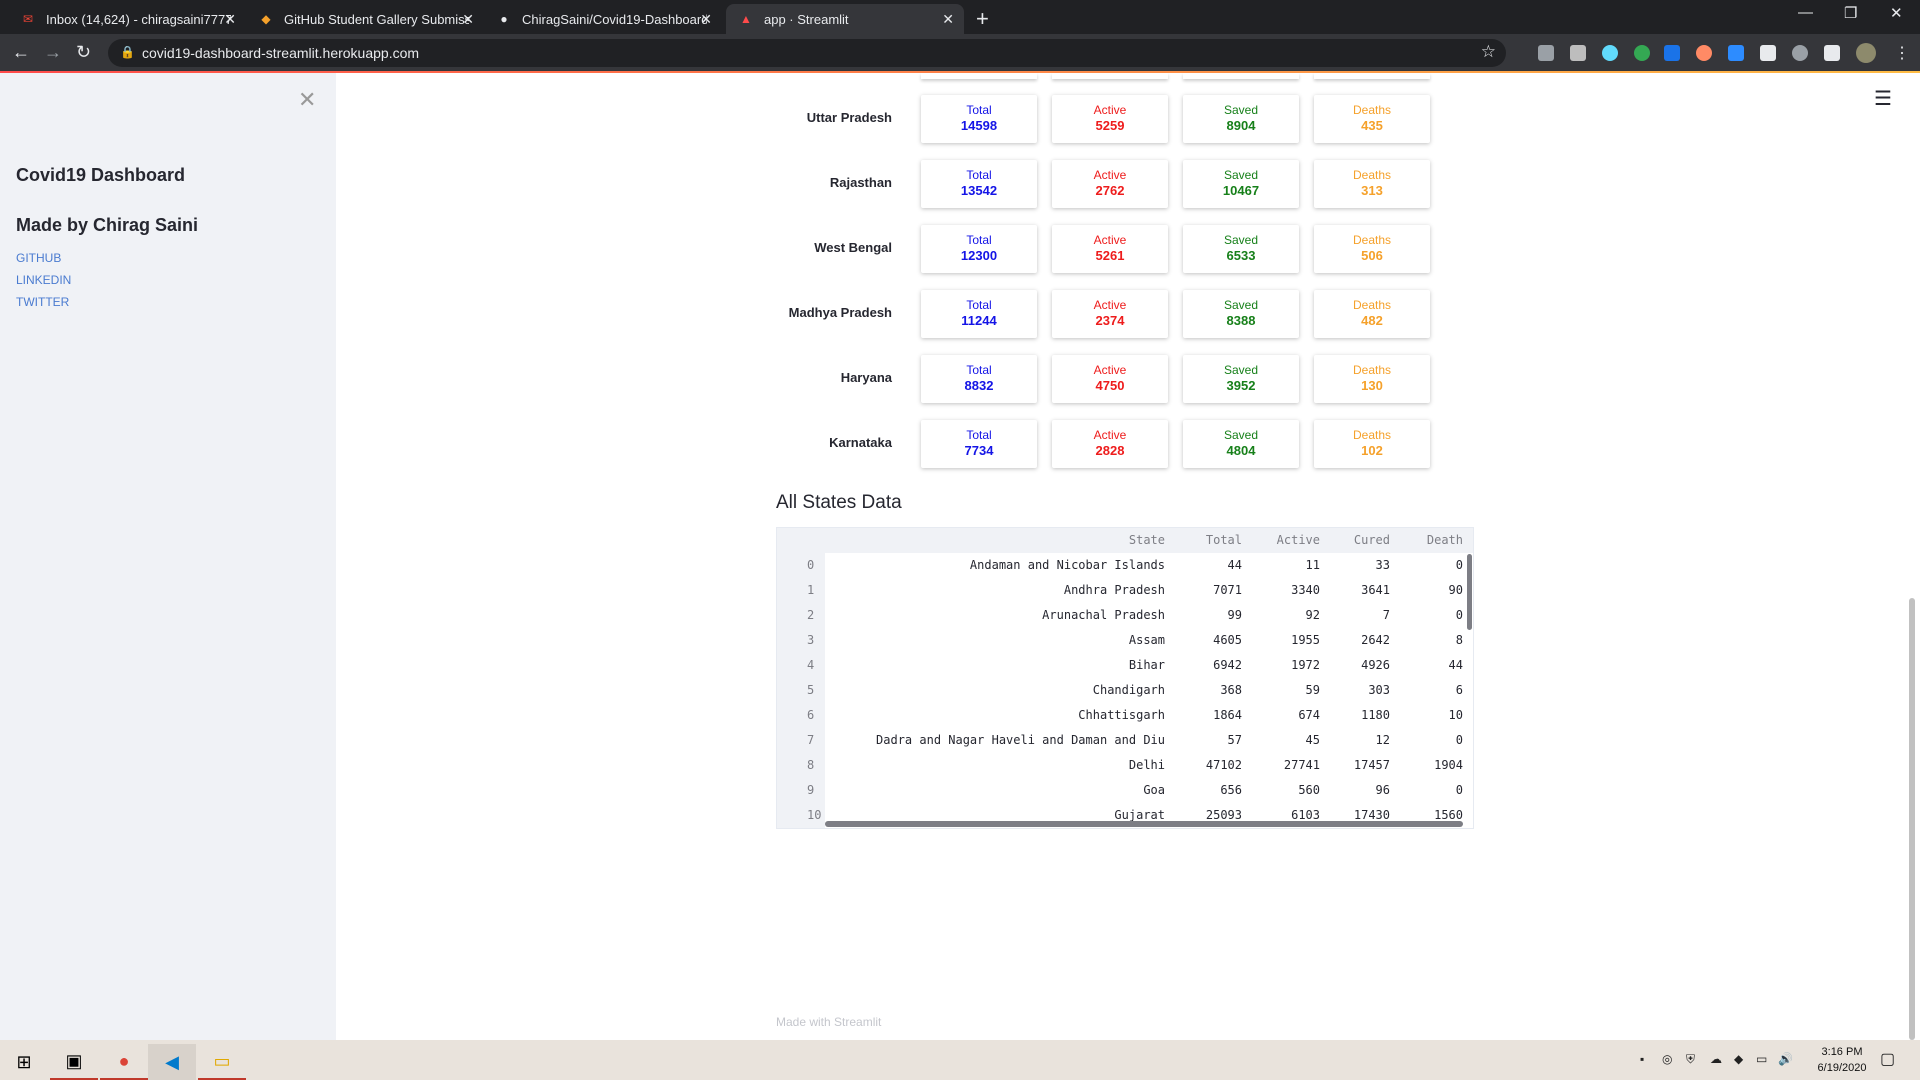 Image resolution: width=1920 pixels, height=1080 pixels. What do you see at coordinates (101, 175) in the screenshot?
I see `sidebar-title: Covid19 Dashboard` at bounding box center [101, 175].